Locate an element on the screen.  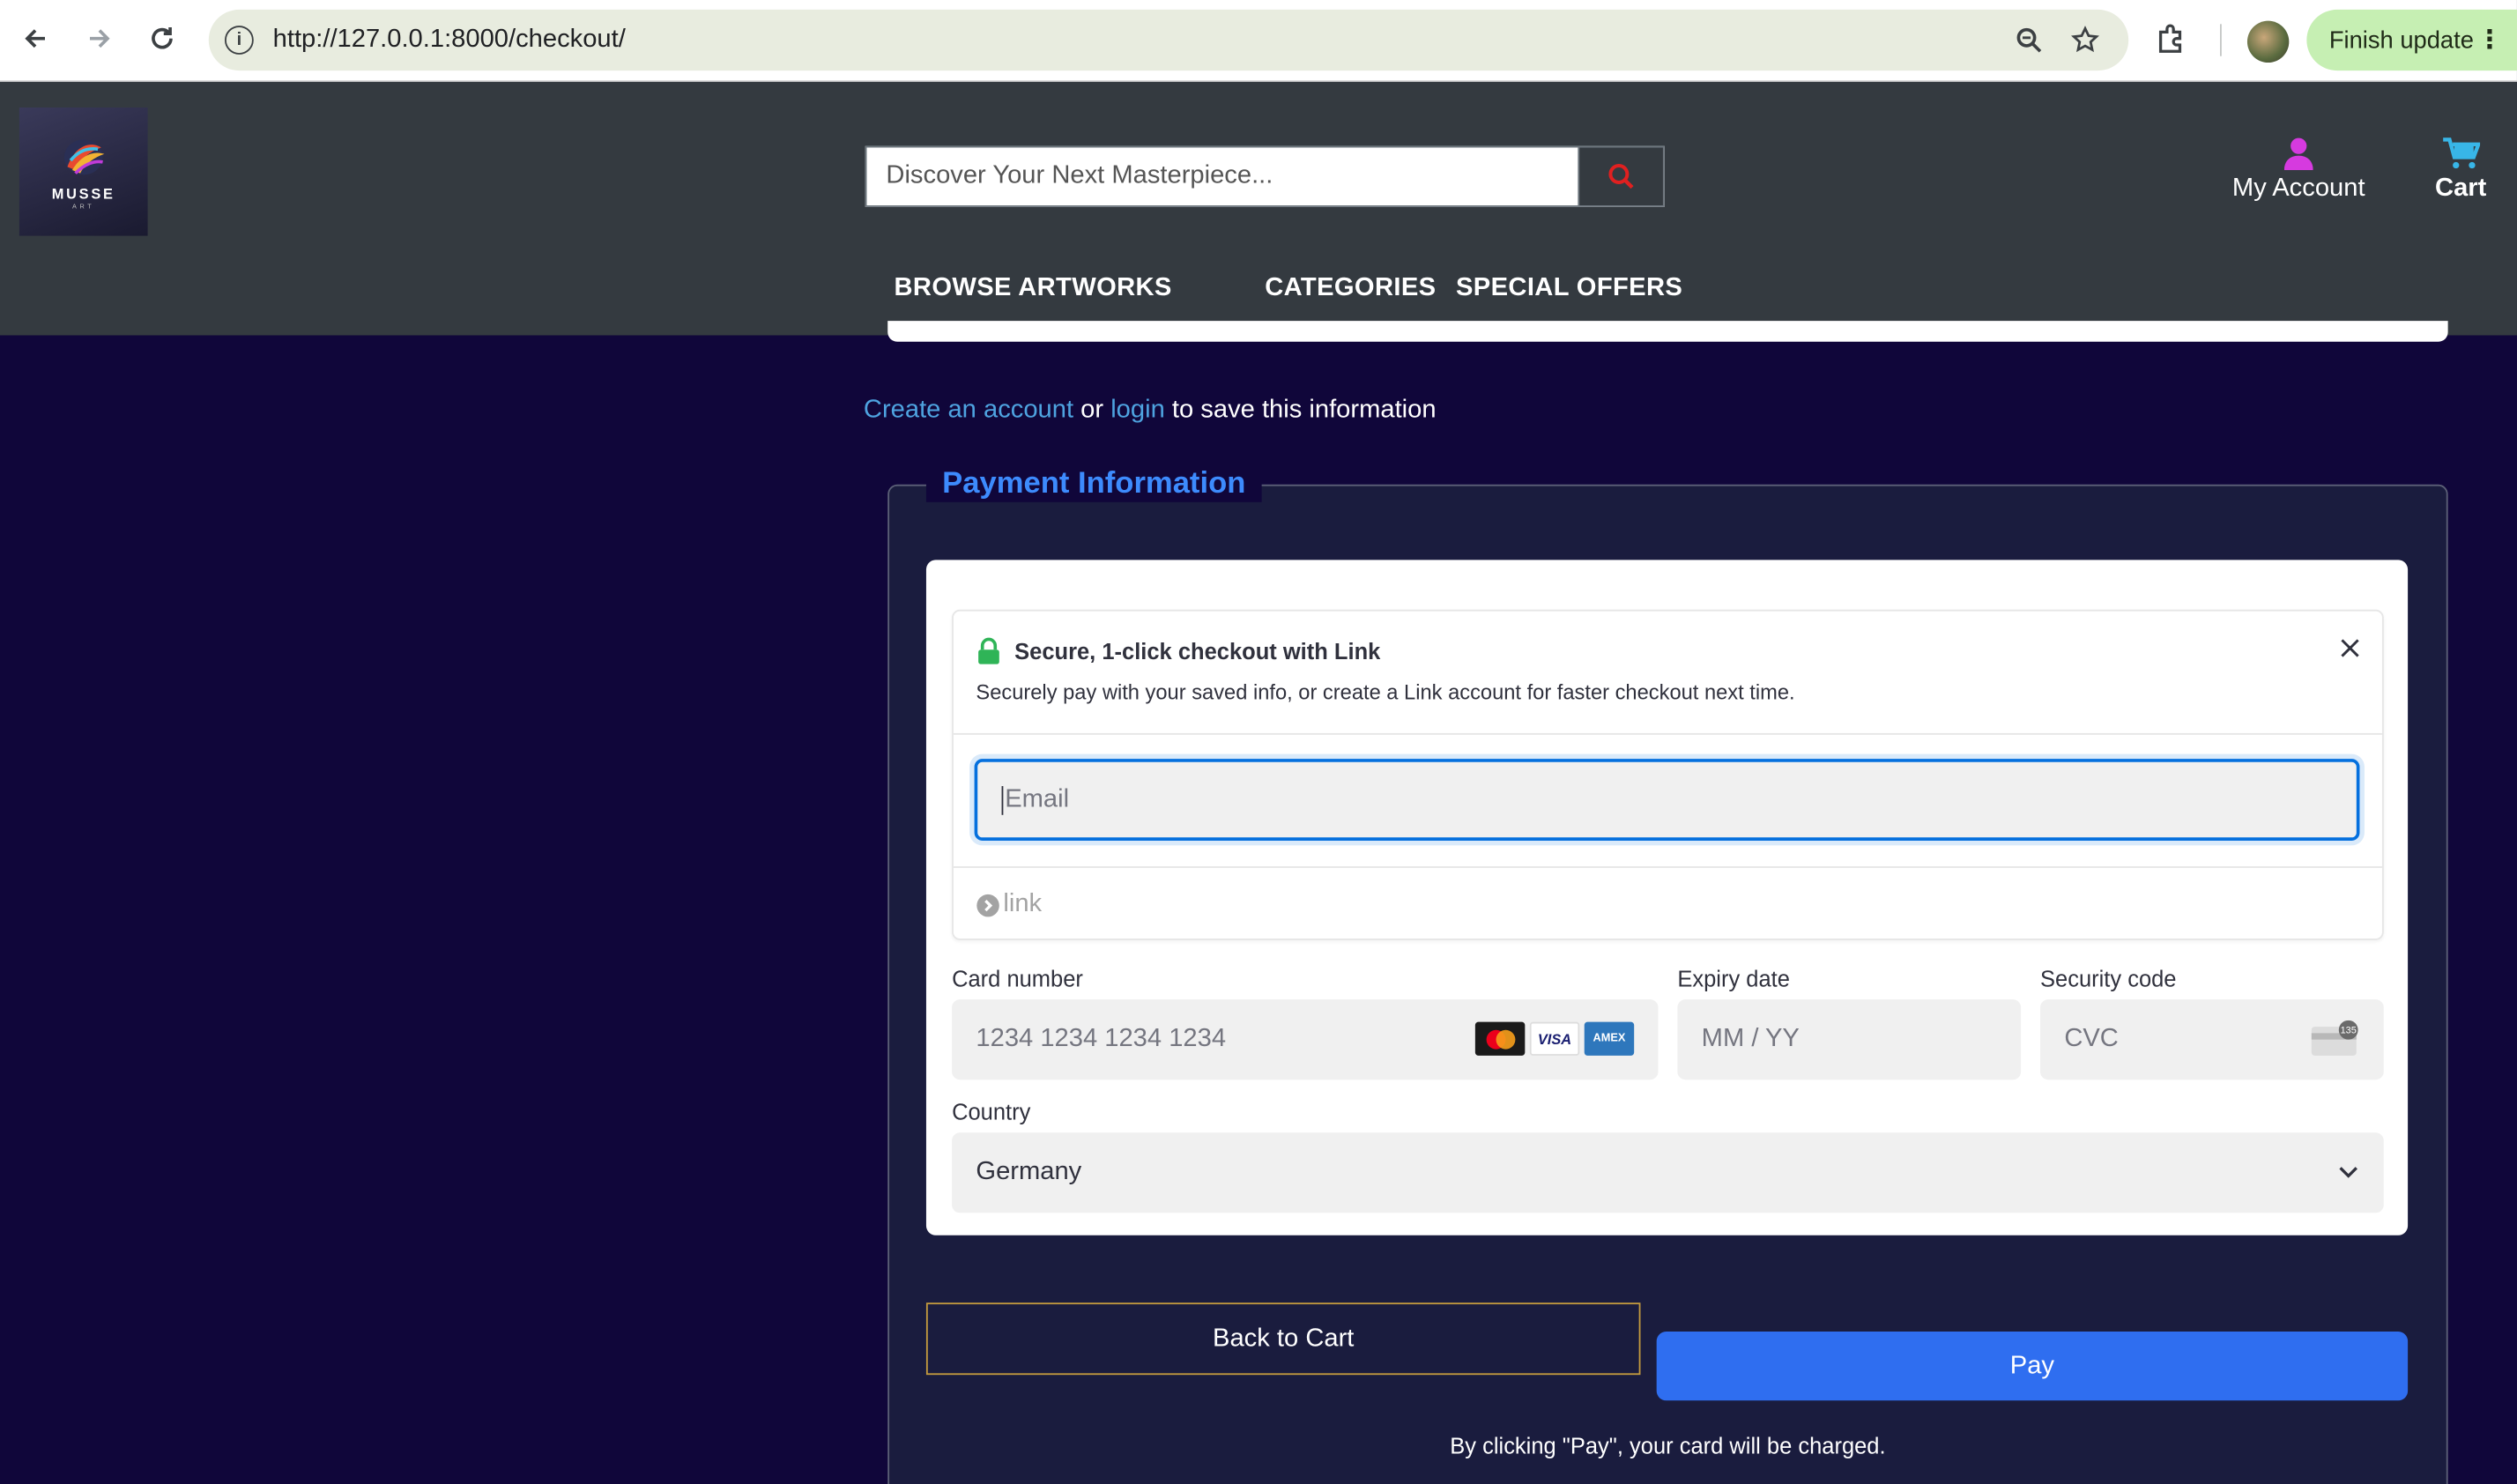
email-input: Email is located at coordinates (1667, 800).